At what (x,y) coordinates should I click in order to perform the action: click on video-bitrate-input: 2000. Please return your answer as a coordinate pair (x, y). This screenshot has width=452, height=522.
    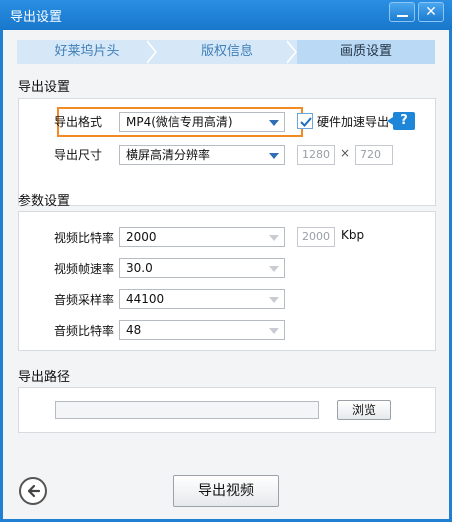
    Looking at the image, I should click on (316, 237).